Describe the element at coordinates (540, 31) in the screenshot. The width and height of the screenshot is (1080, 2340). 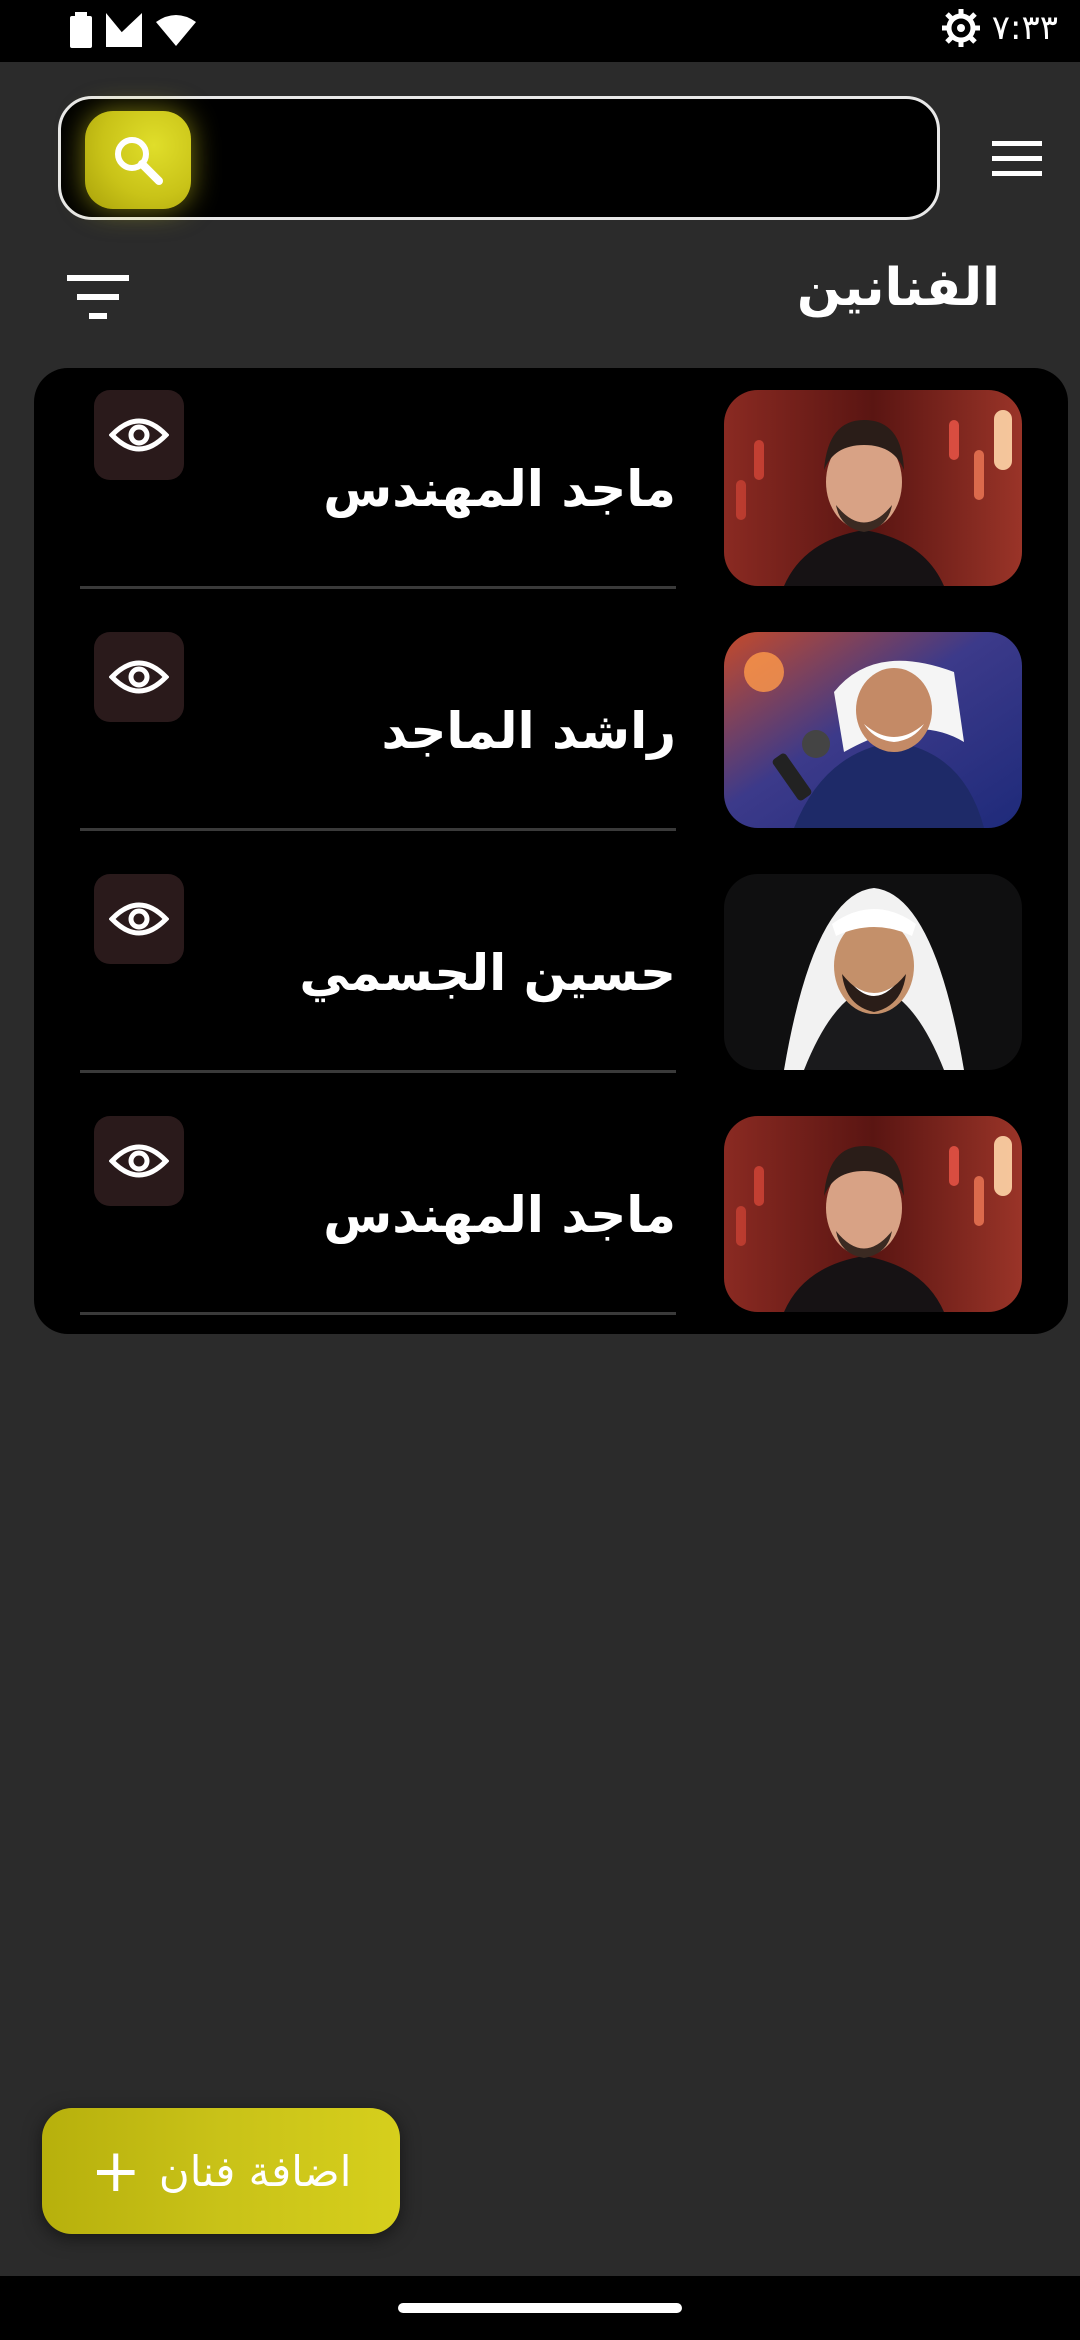
I see `status-bar: ٧:٣٣` at that location.